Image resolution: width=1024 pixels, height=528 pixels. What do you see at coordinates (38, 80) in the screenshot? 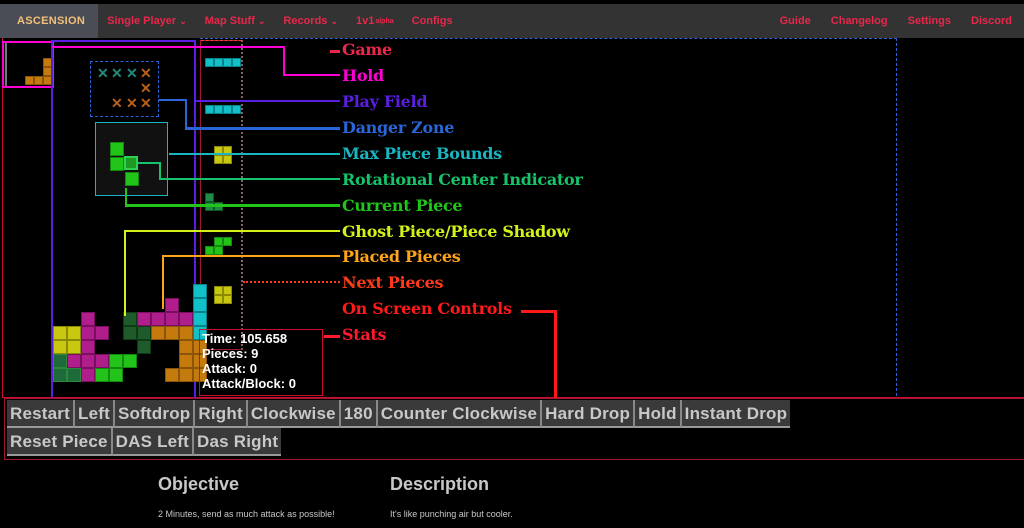
I see `hold-block` at bounding box center [38, 80].